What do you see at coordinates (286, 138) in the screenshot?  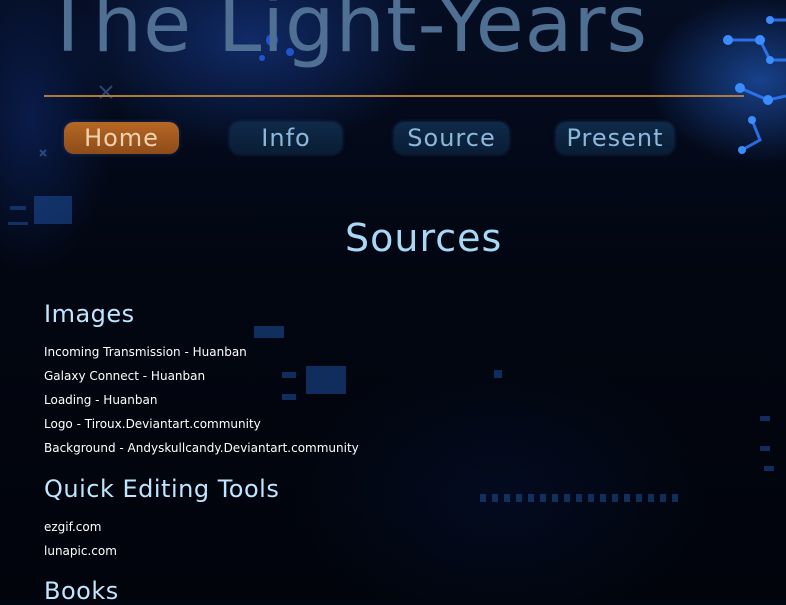 I see `nav-info-button: Info` at bounding box center [286, 138].